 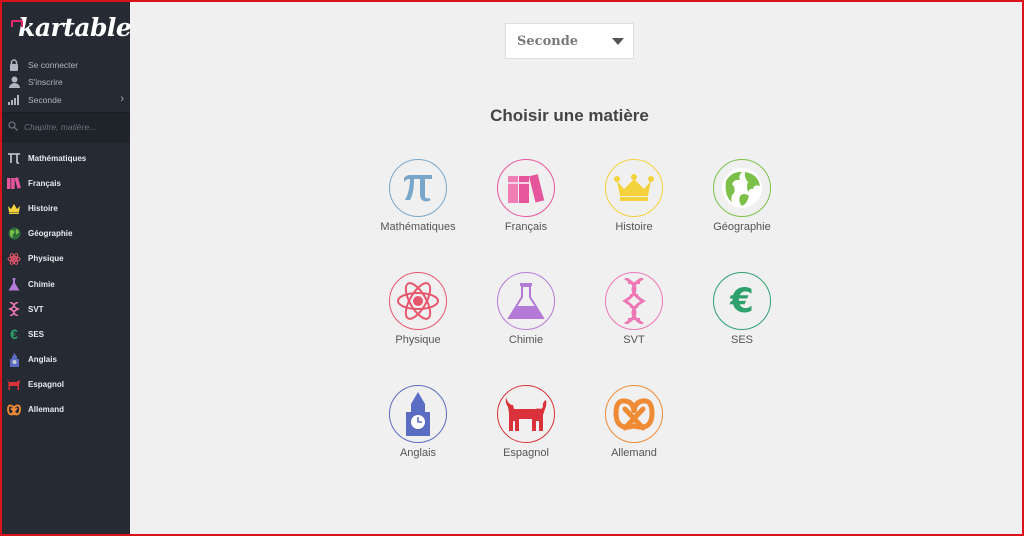 I want to click on account-menu: Se connecter S'inscrire Seconde ›, so click(x=65, y=81).